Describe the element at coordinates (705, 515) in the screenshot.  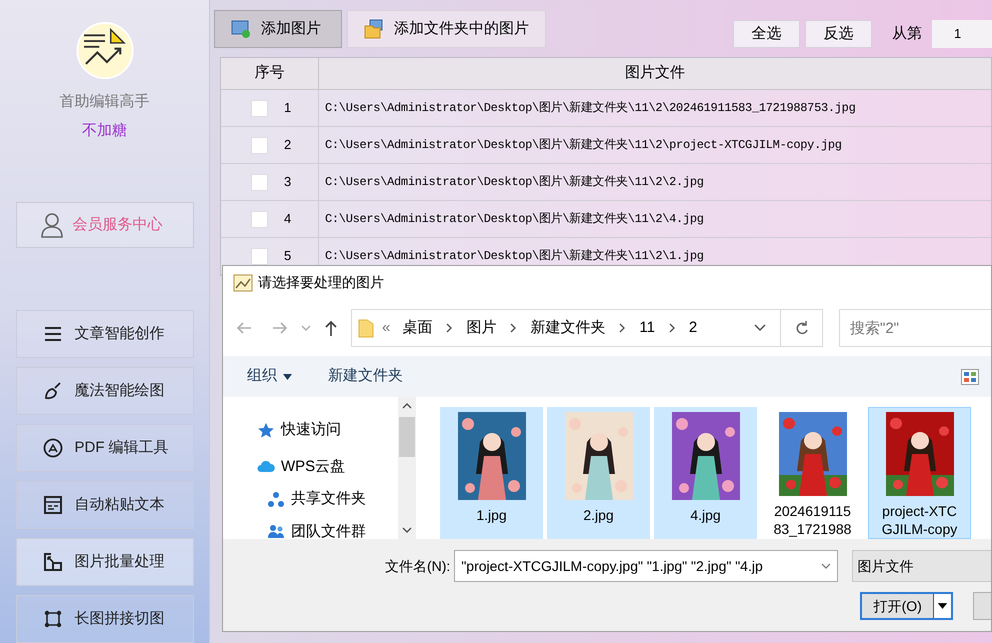
I see `file-name: 4.jpg` at that location.